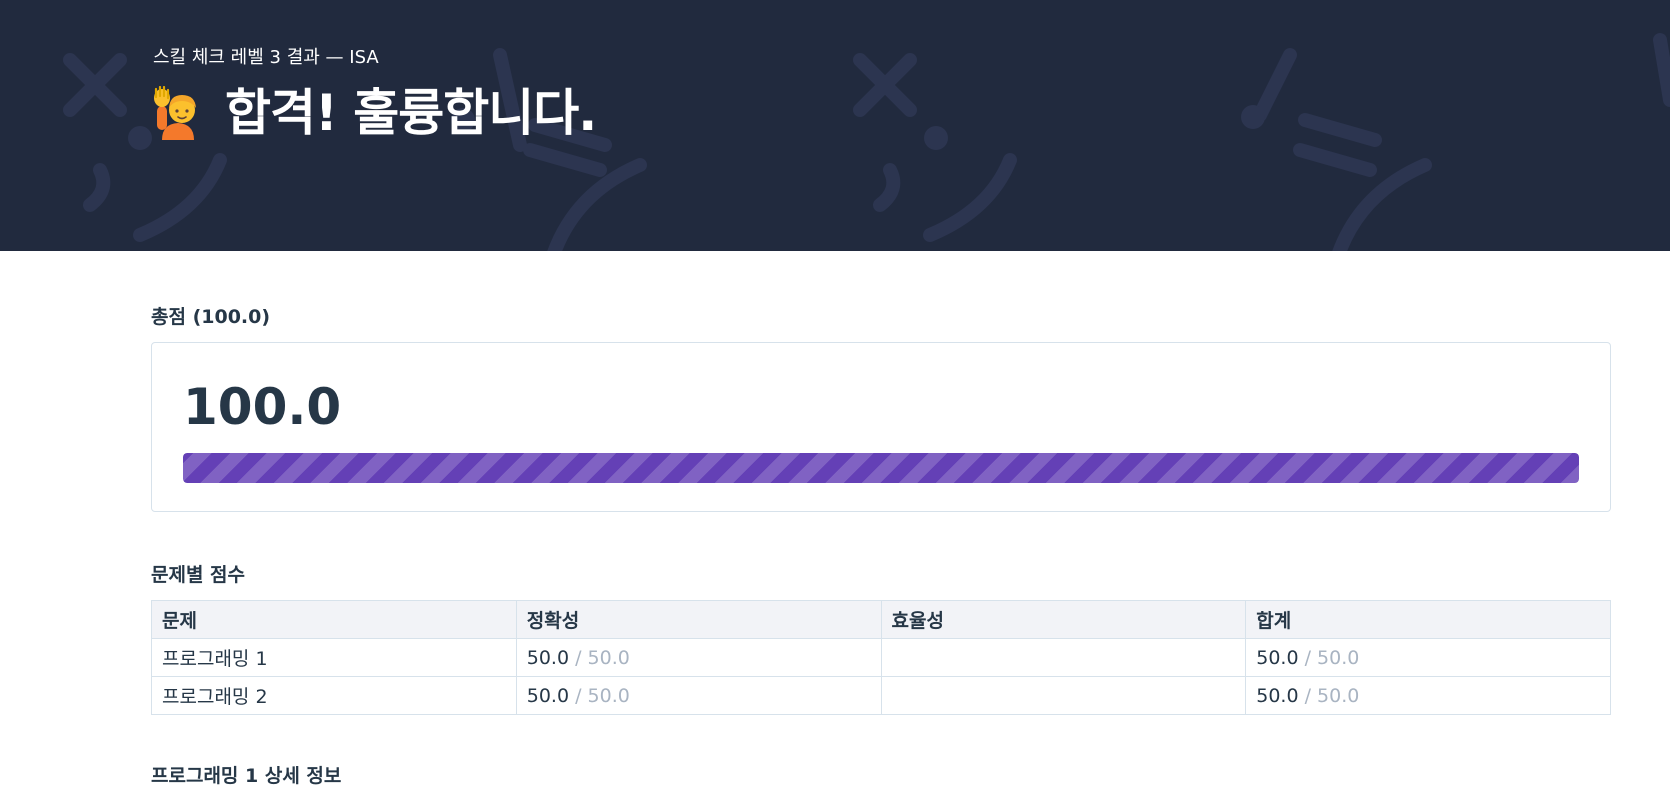 The image size is (1670, 800). I want to click on detail-section-title: 프로그래밍 1 상세 정보, so click(246, 776).